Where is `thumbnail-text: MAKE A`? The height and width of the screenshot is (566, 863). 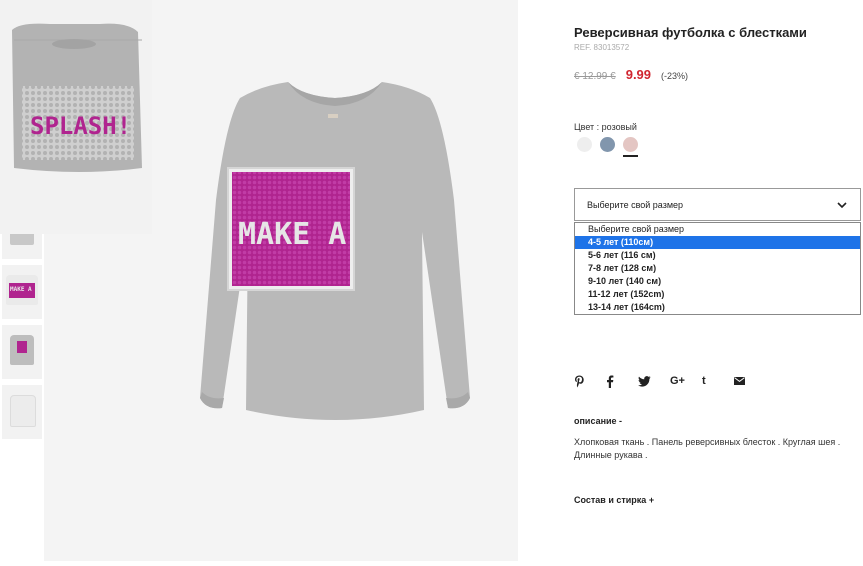 thumbnail-text: MAKE A is located at coordinates (21, 289).